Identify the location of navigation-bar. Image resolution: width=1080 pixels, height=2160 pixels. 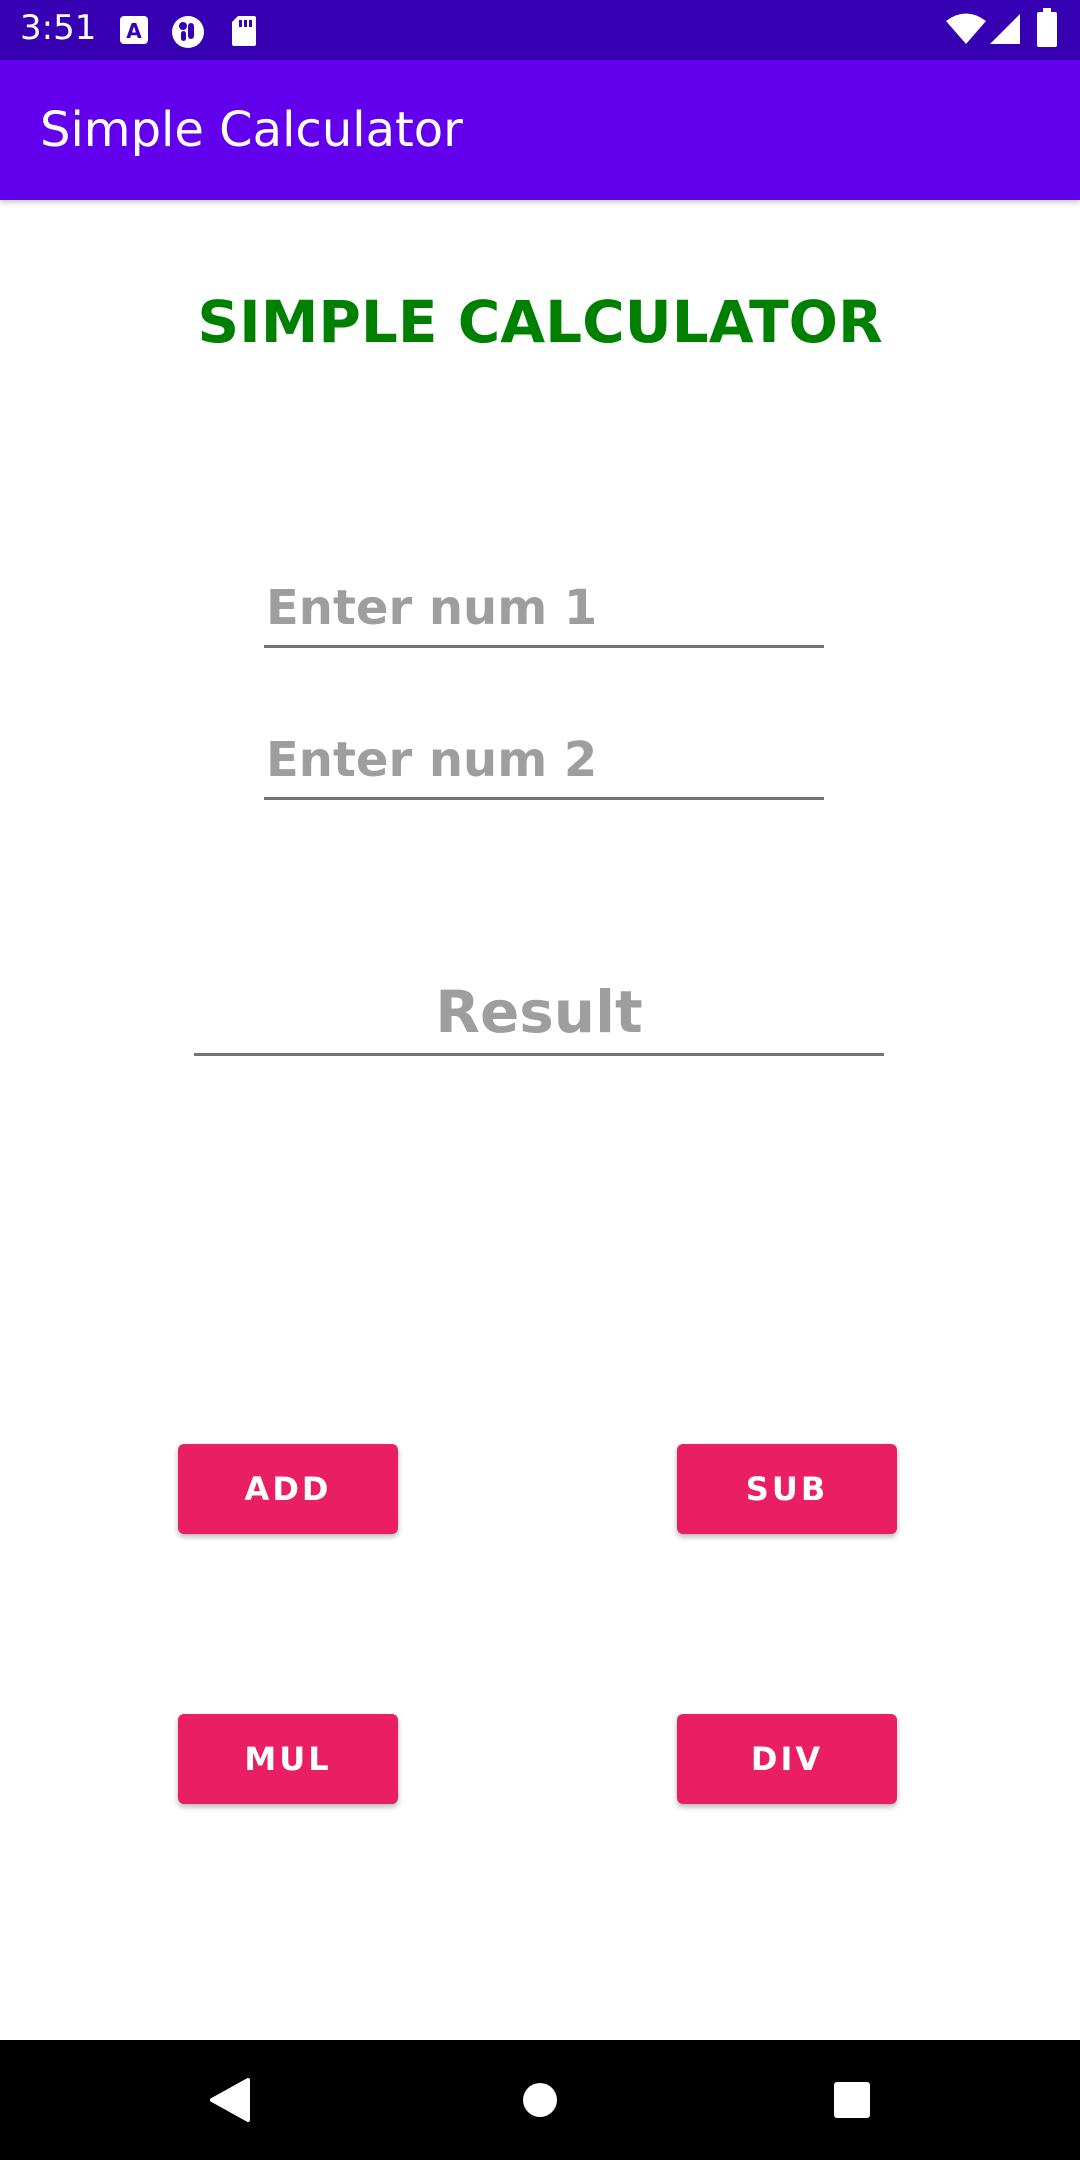
(540, 2100).